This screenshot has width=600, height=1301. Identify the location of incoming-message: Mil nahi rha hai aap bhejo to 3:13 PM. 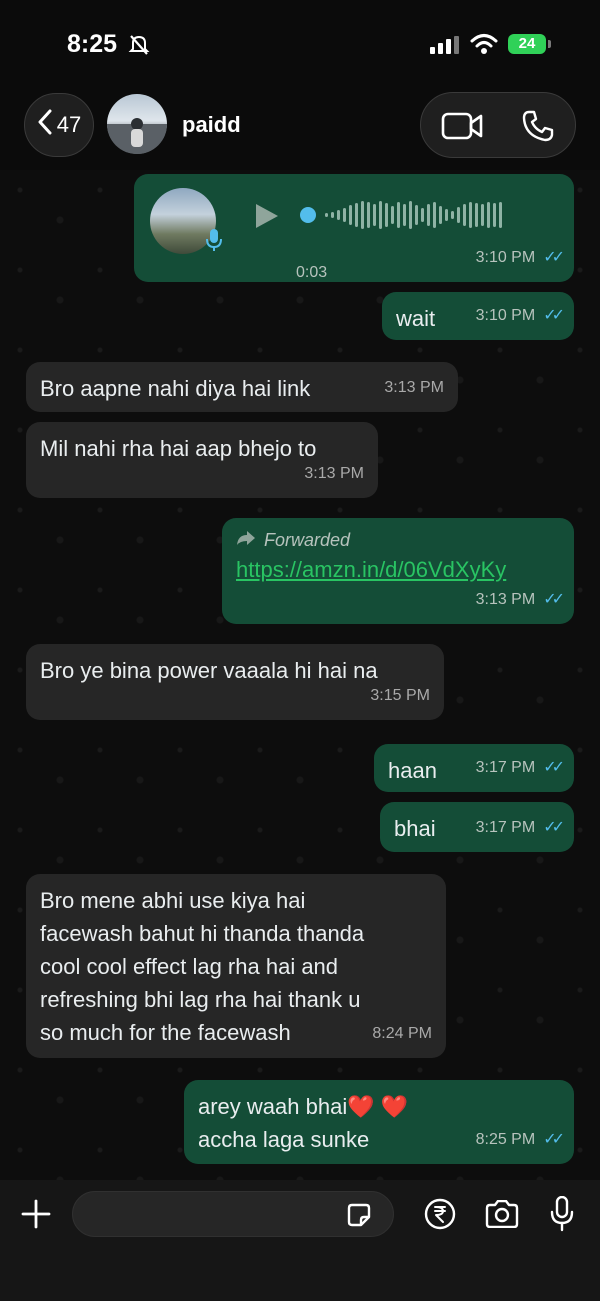
(202, 460).